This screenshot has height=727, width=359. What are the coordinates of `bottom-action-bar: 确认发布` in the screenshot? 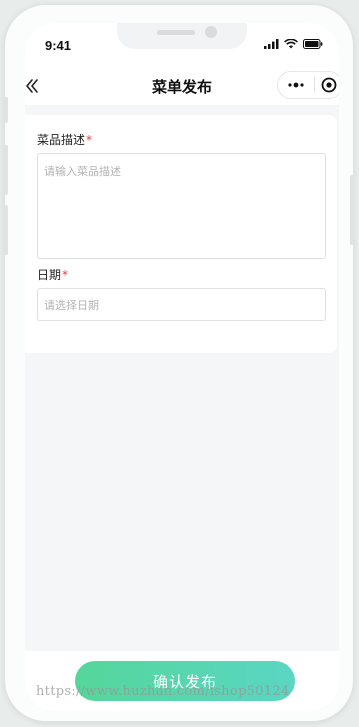 It's located at (182, 681).